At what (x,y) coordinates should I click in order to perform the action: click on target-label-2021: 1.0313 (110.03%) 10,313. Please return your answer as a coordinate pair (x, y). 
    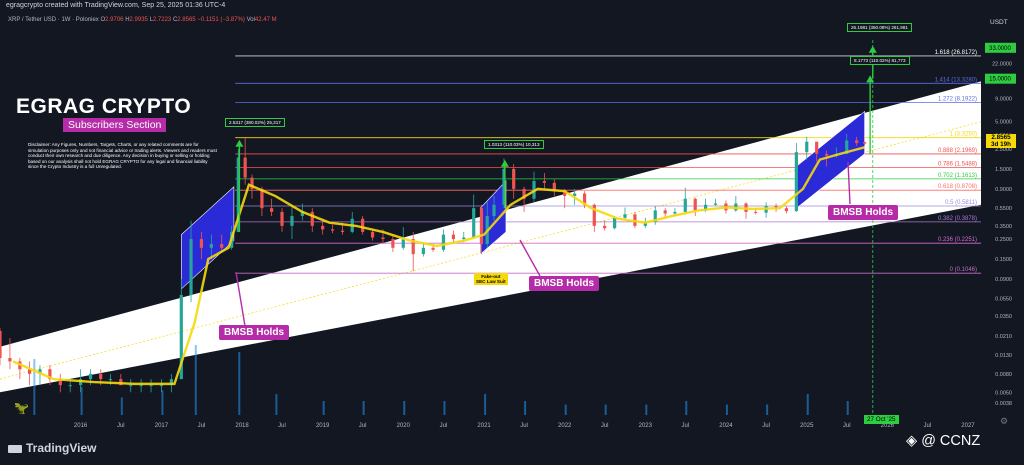
    Looking at the image, I should click on (514, 144).